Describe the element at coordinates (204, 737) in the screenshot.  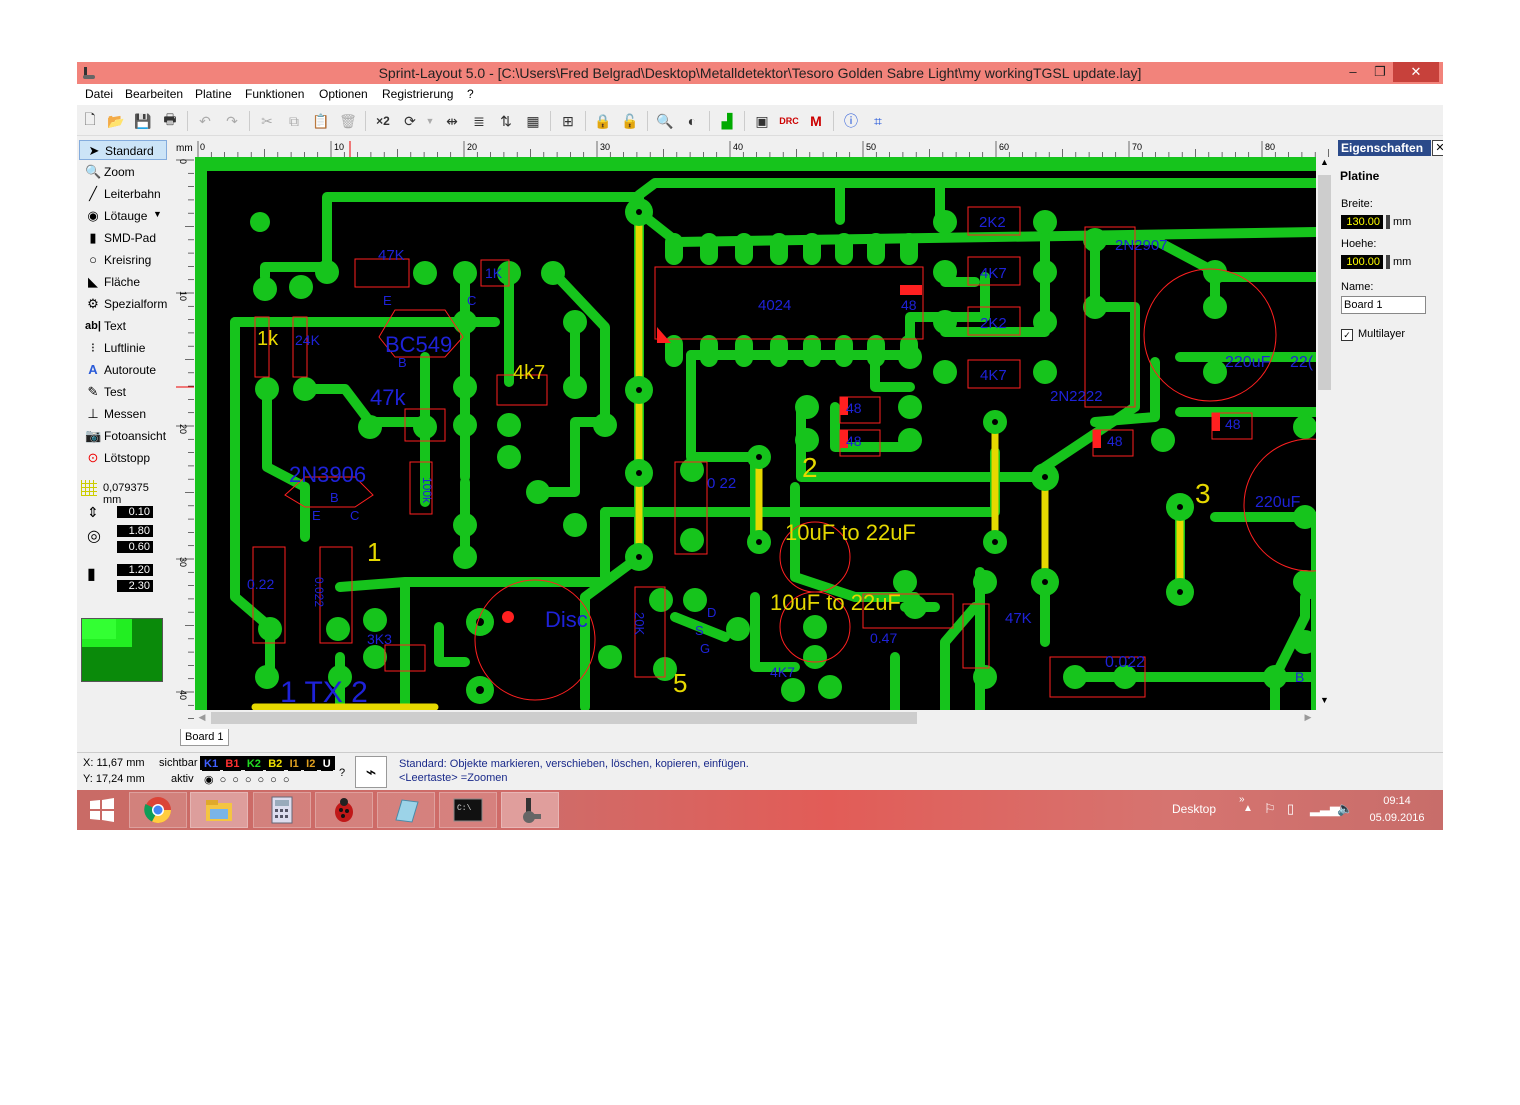
I see `tab-board-1: Board 1` at that location.